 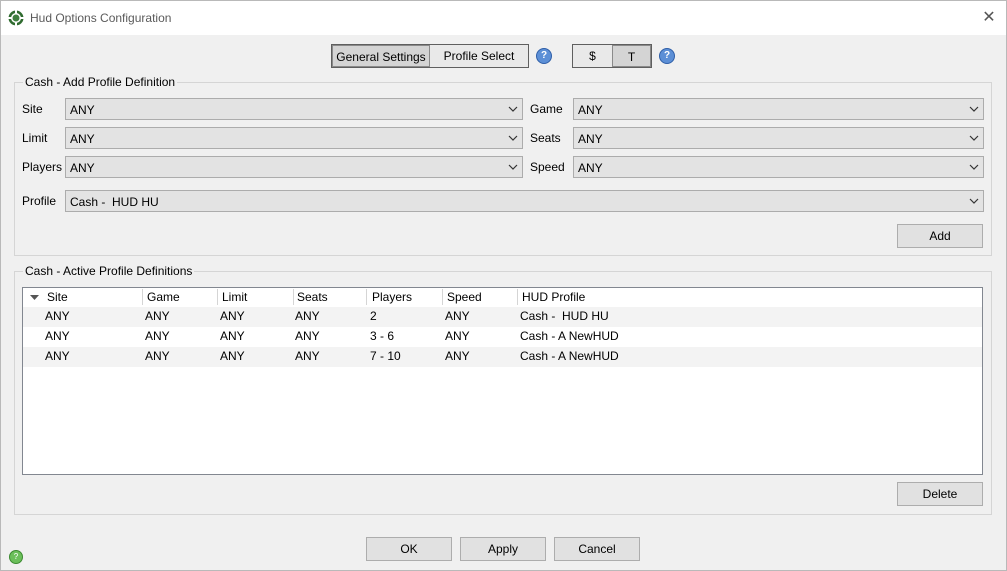 What do you see at coordinates (502, 317) in the screenshot?
I see `table-row: ANY ANY ANY ANY 2 ANY Cash - HUD HU` at bounding box center [502, 317].